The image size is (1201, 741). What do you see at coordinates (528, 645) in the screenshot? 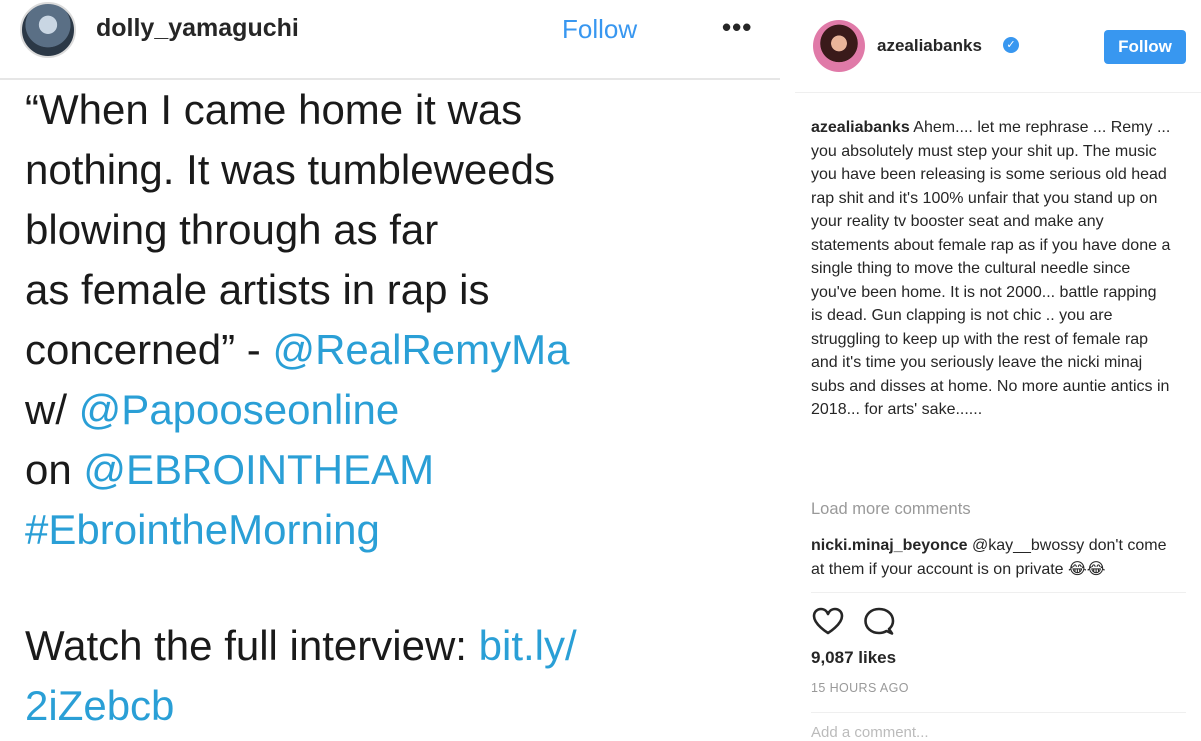
I see `mention-link: bit.ly/` at bounding box center [528, 645].